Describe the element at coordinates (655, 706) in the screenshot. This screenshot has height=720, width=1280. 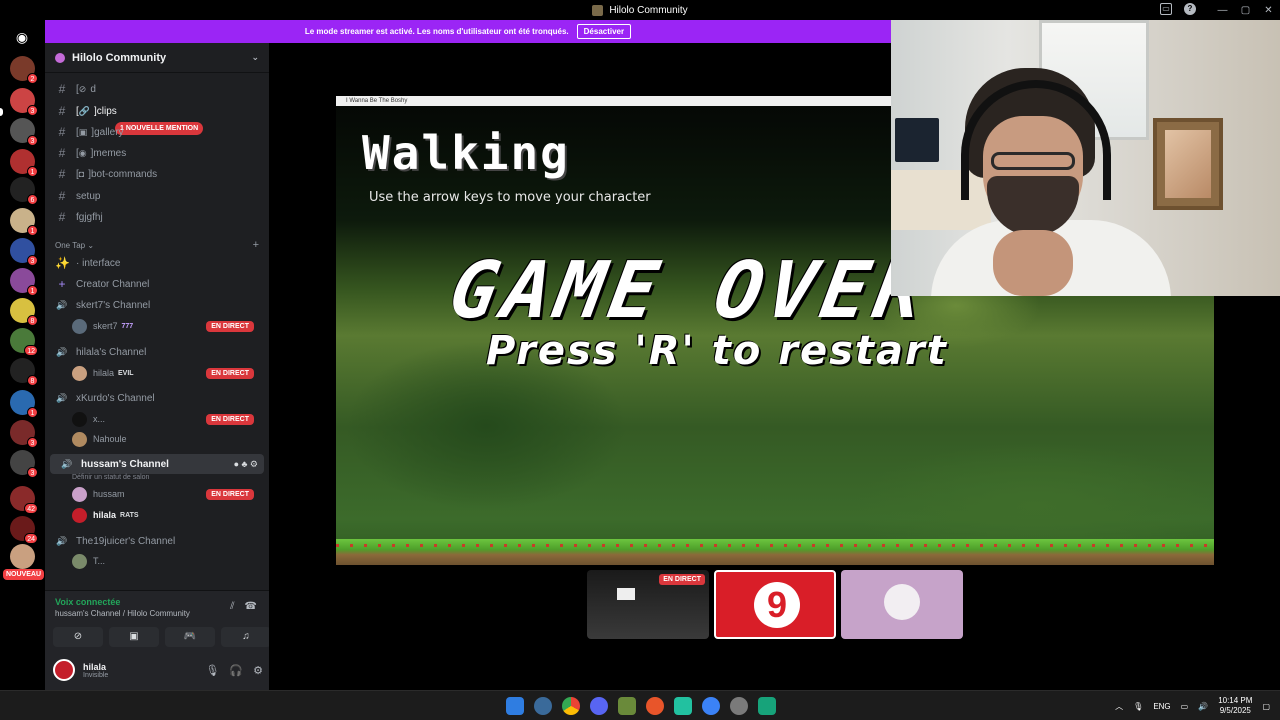
I see `brave-icon` at that location.